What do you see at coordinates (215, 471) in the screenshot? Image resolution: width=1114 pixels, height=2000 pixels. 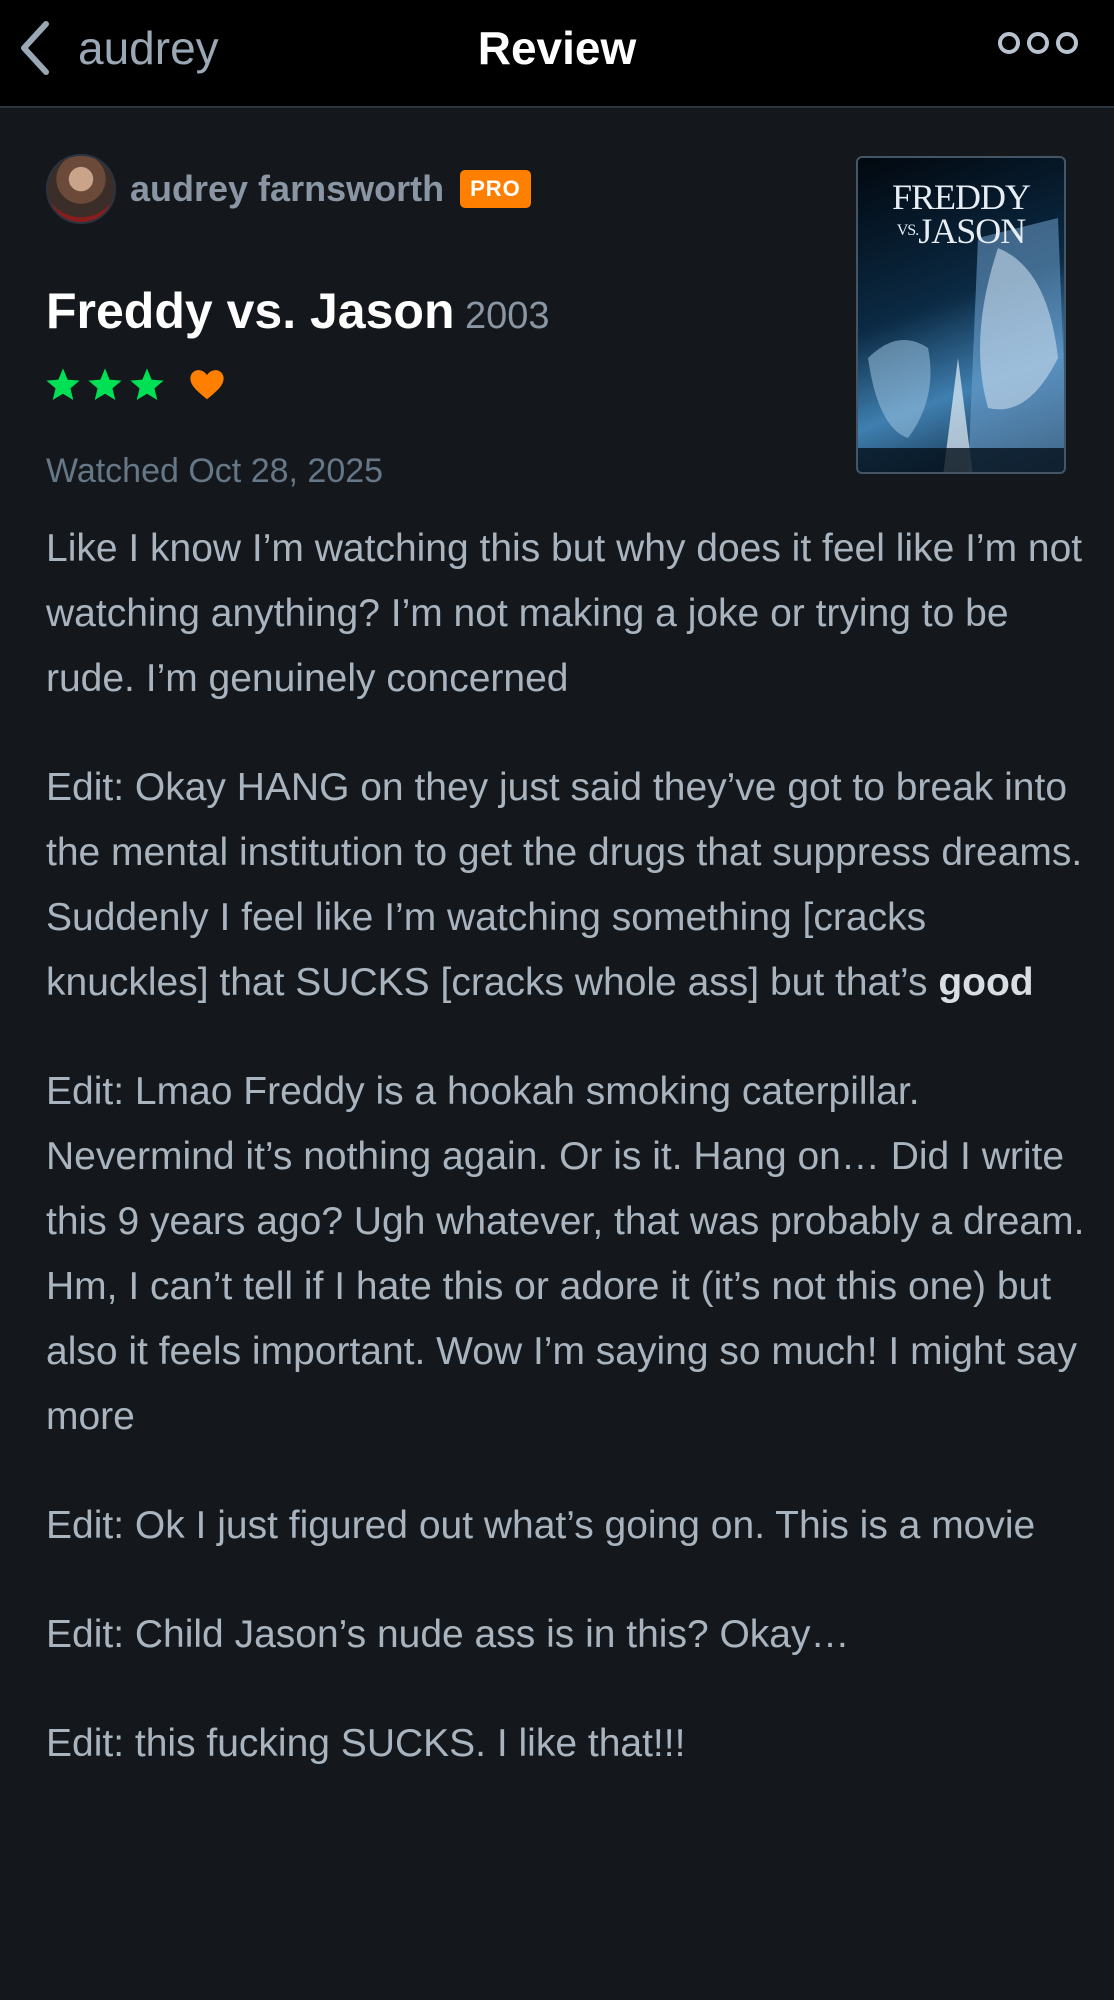 I see `watched-date: Watched Oct 28, 2025` at bounding box center [215, 471].